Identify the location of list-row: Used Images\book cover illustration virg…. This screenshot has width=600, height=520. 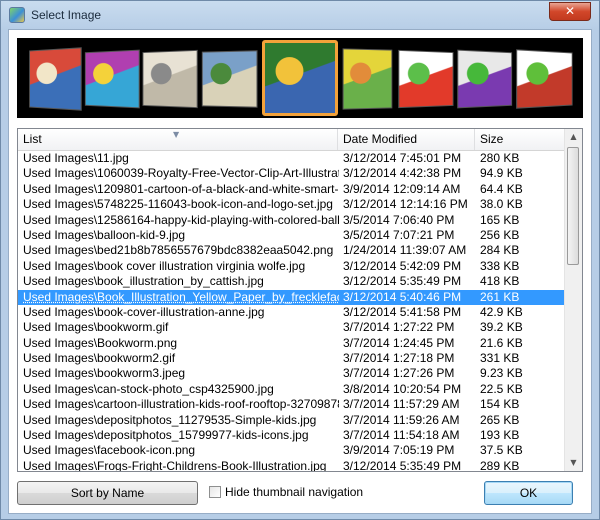
(292, 266).